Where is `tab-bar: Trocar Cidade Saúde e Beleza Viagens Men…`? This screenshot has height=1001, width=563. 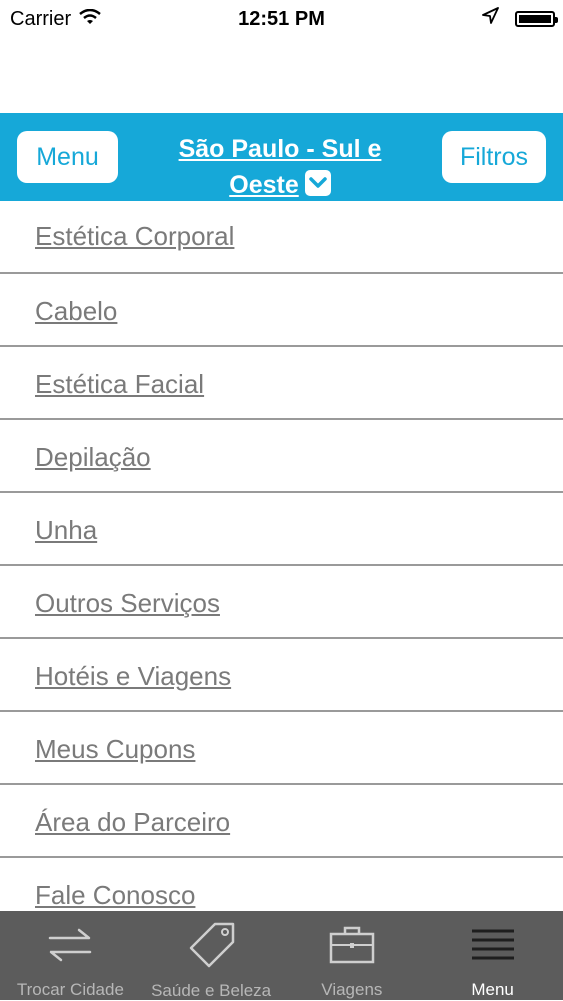
tab-bar: Trocar Cidade Saúde e Beleza Viagens Men… is located at coordinates (281, 955).